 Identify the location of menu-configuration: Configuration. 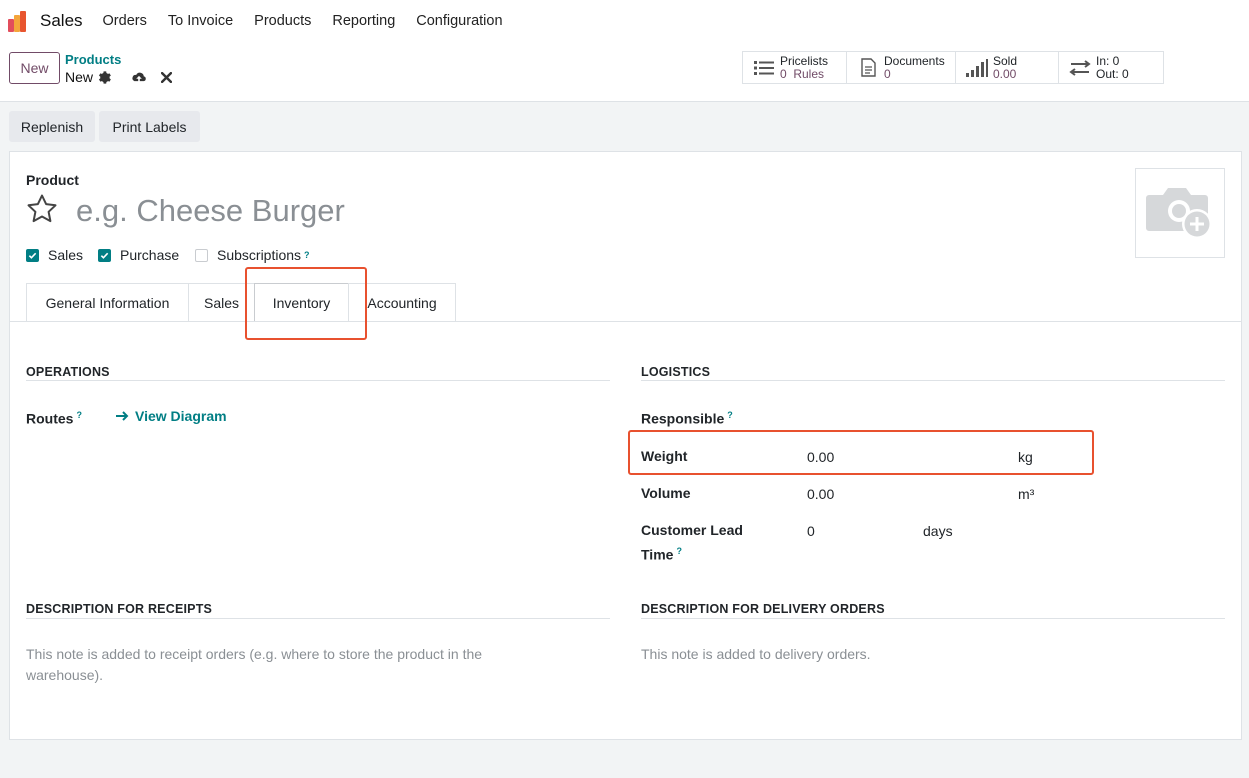
(459, 21).